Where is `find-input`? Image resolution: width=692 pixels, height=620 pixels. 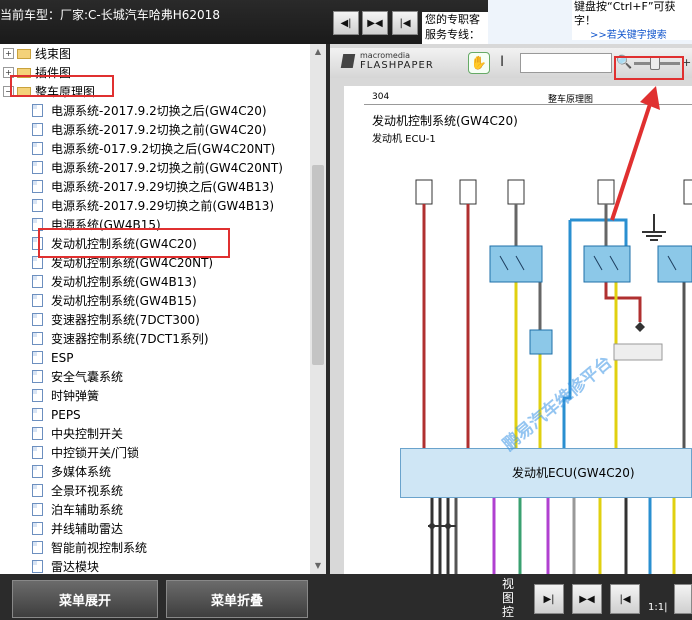 find-input is located at coordinates (566, 63).